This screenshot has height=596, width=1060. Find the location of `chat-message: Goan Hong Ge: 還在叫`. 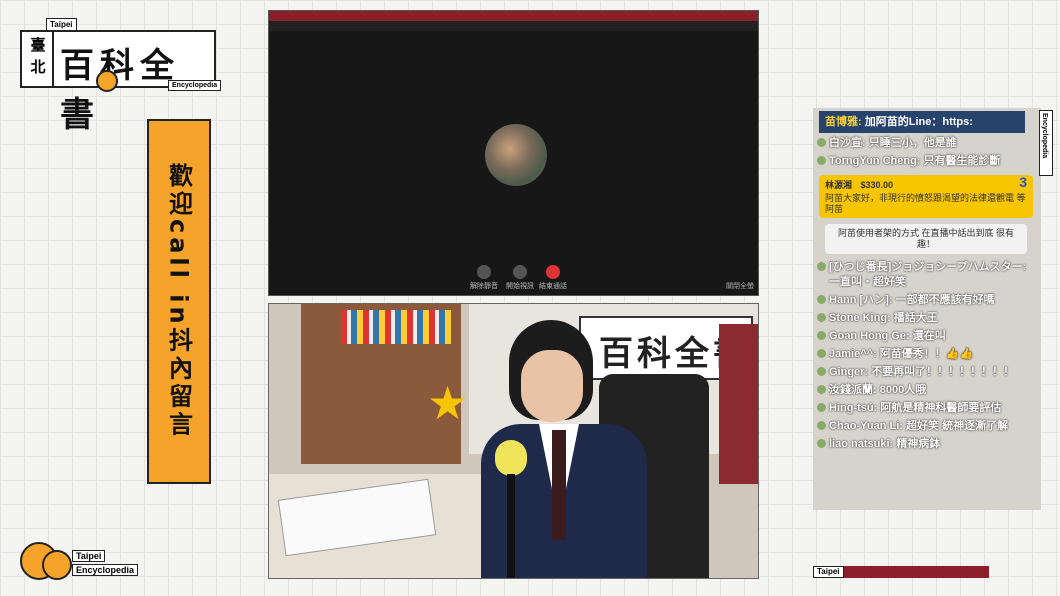

chat-message: Goan Hong Ge: 還在叫 is located at coordinates (926, 336).